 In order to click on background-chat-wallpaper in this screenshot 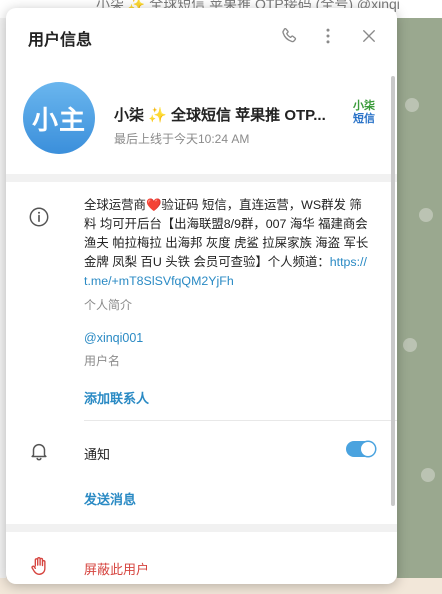, I will do `click(419, 306)`.